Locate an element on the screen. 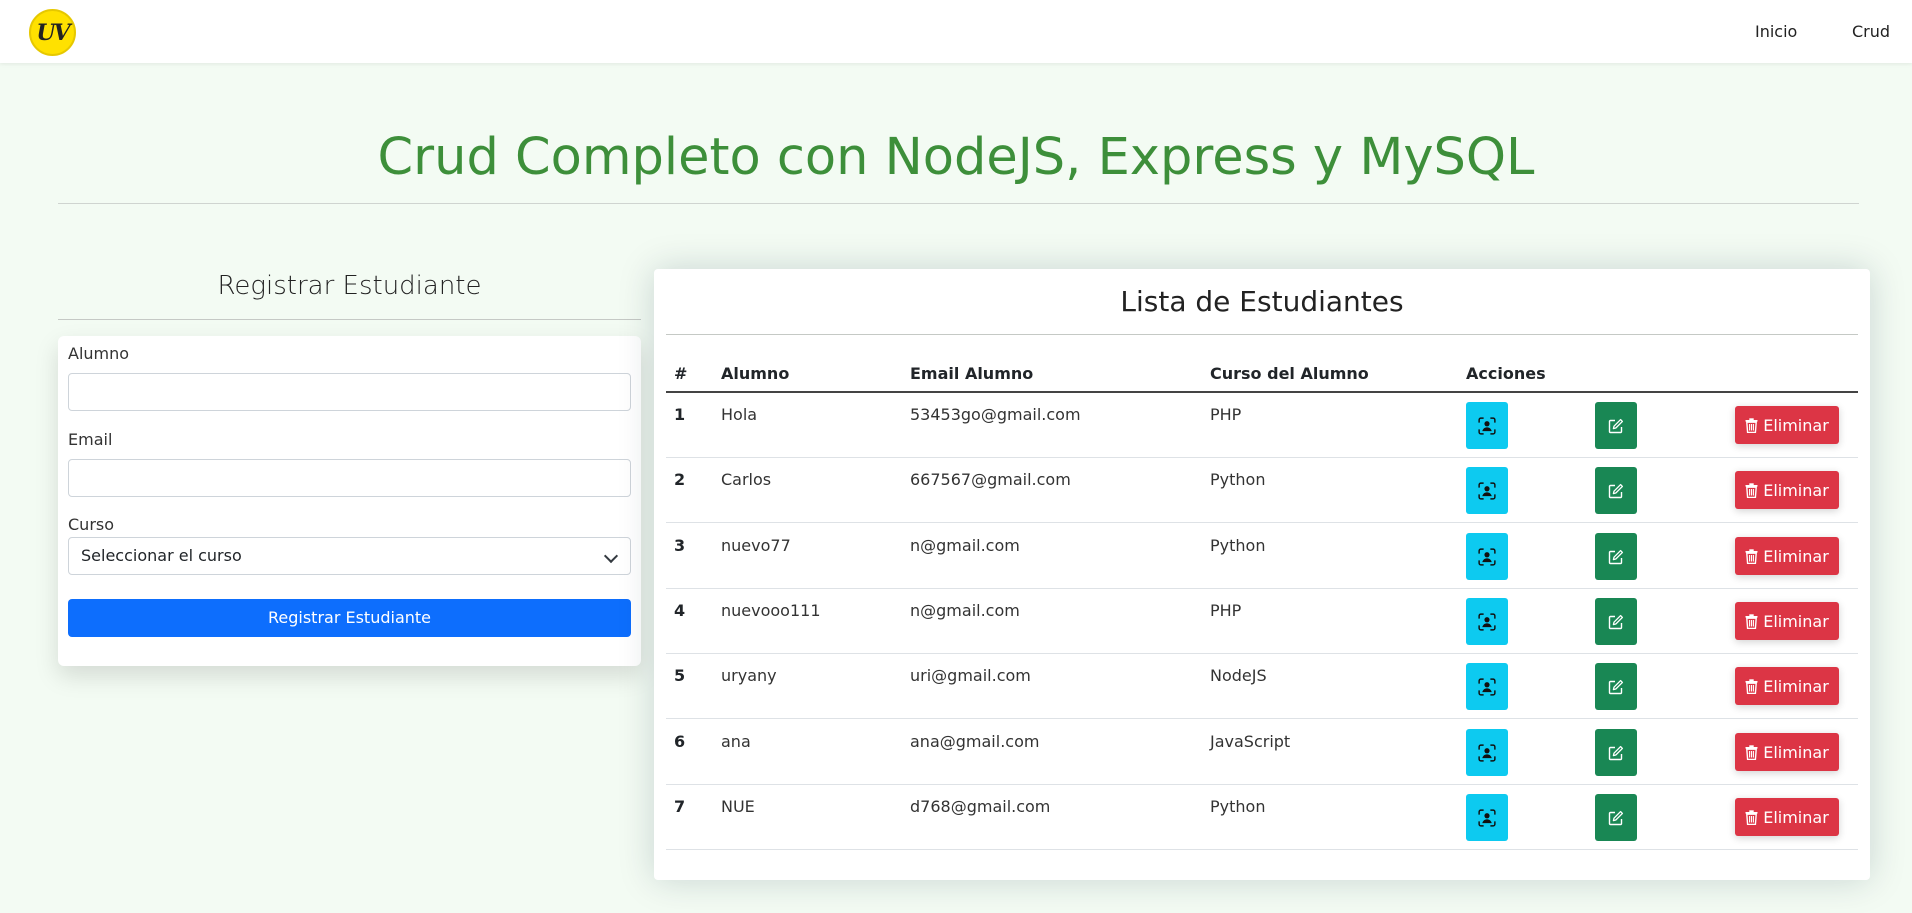  table-row: 6 ana ana@gmail.com JavaScript Eliminar is located at coordinates (1262, 752).